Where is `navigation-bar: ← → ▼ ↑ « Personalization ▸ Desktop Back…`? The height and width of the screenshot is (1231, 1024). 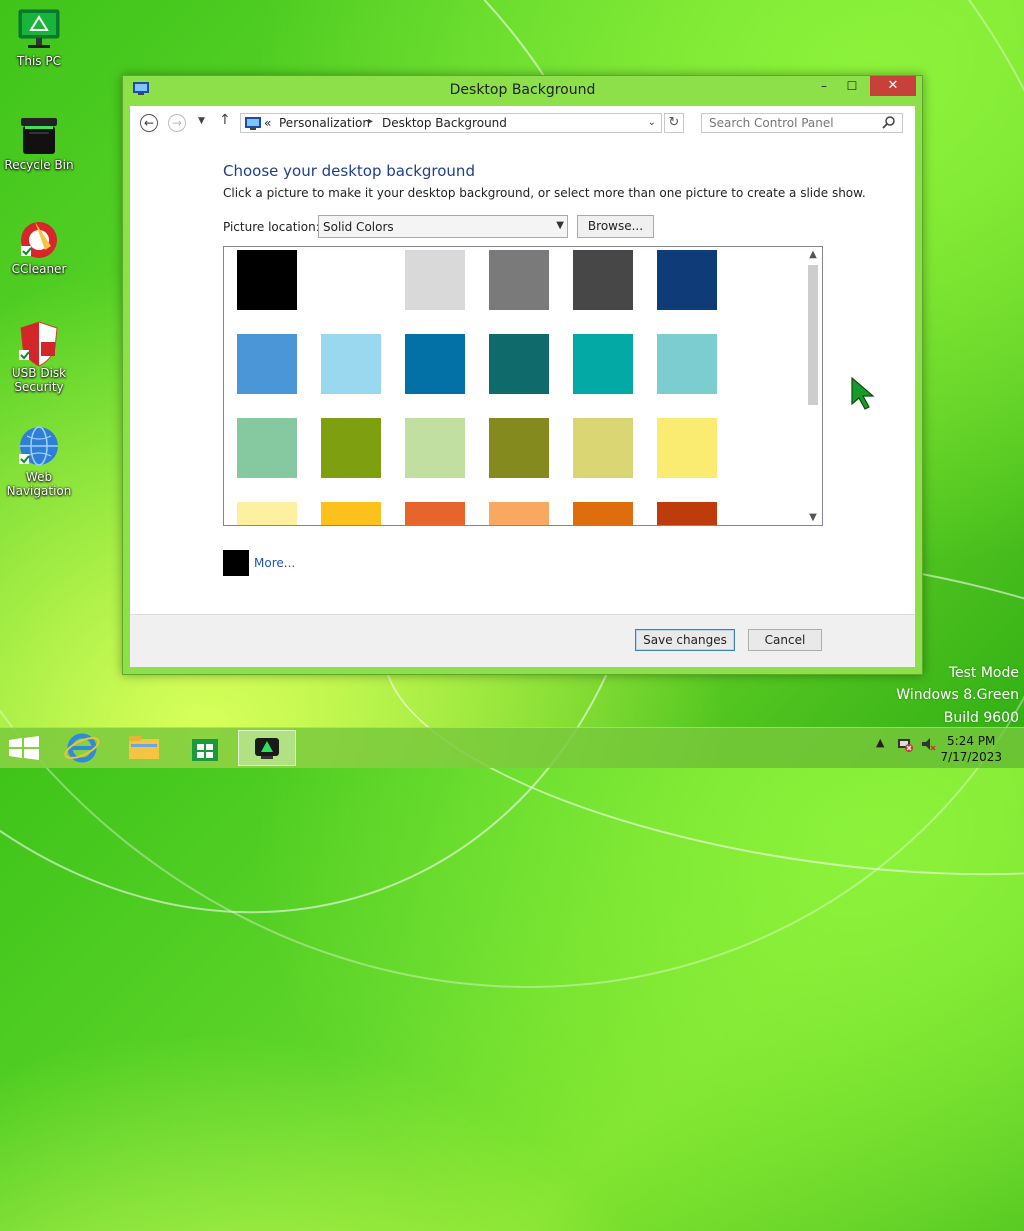 navigation-bar: ← → ▼ ↑ « Personalization ▸ Desktop Back… is located at coordinates (522, 124).